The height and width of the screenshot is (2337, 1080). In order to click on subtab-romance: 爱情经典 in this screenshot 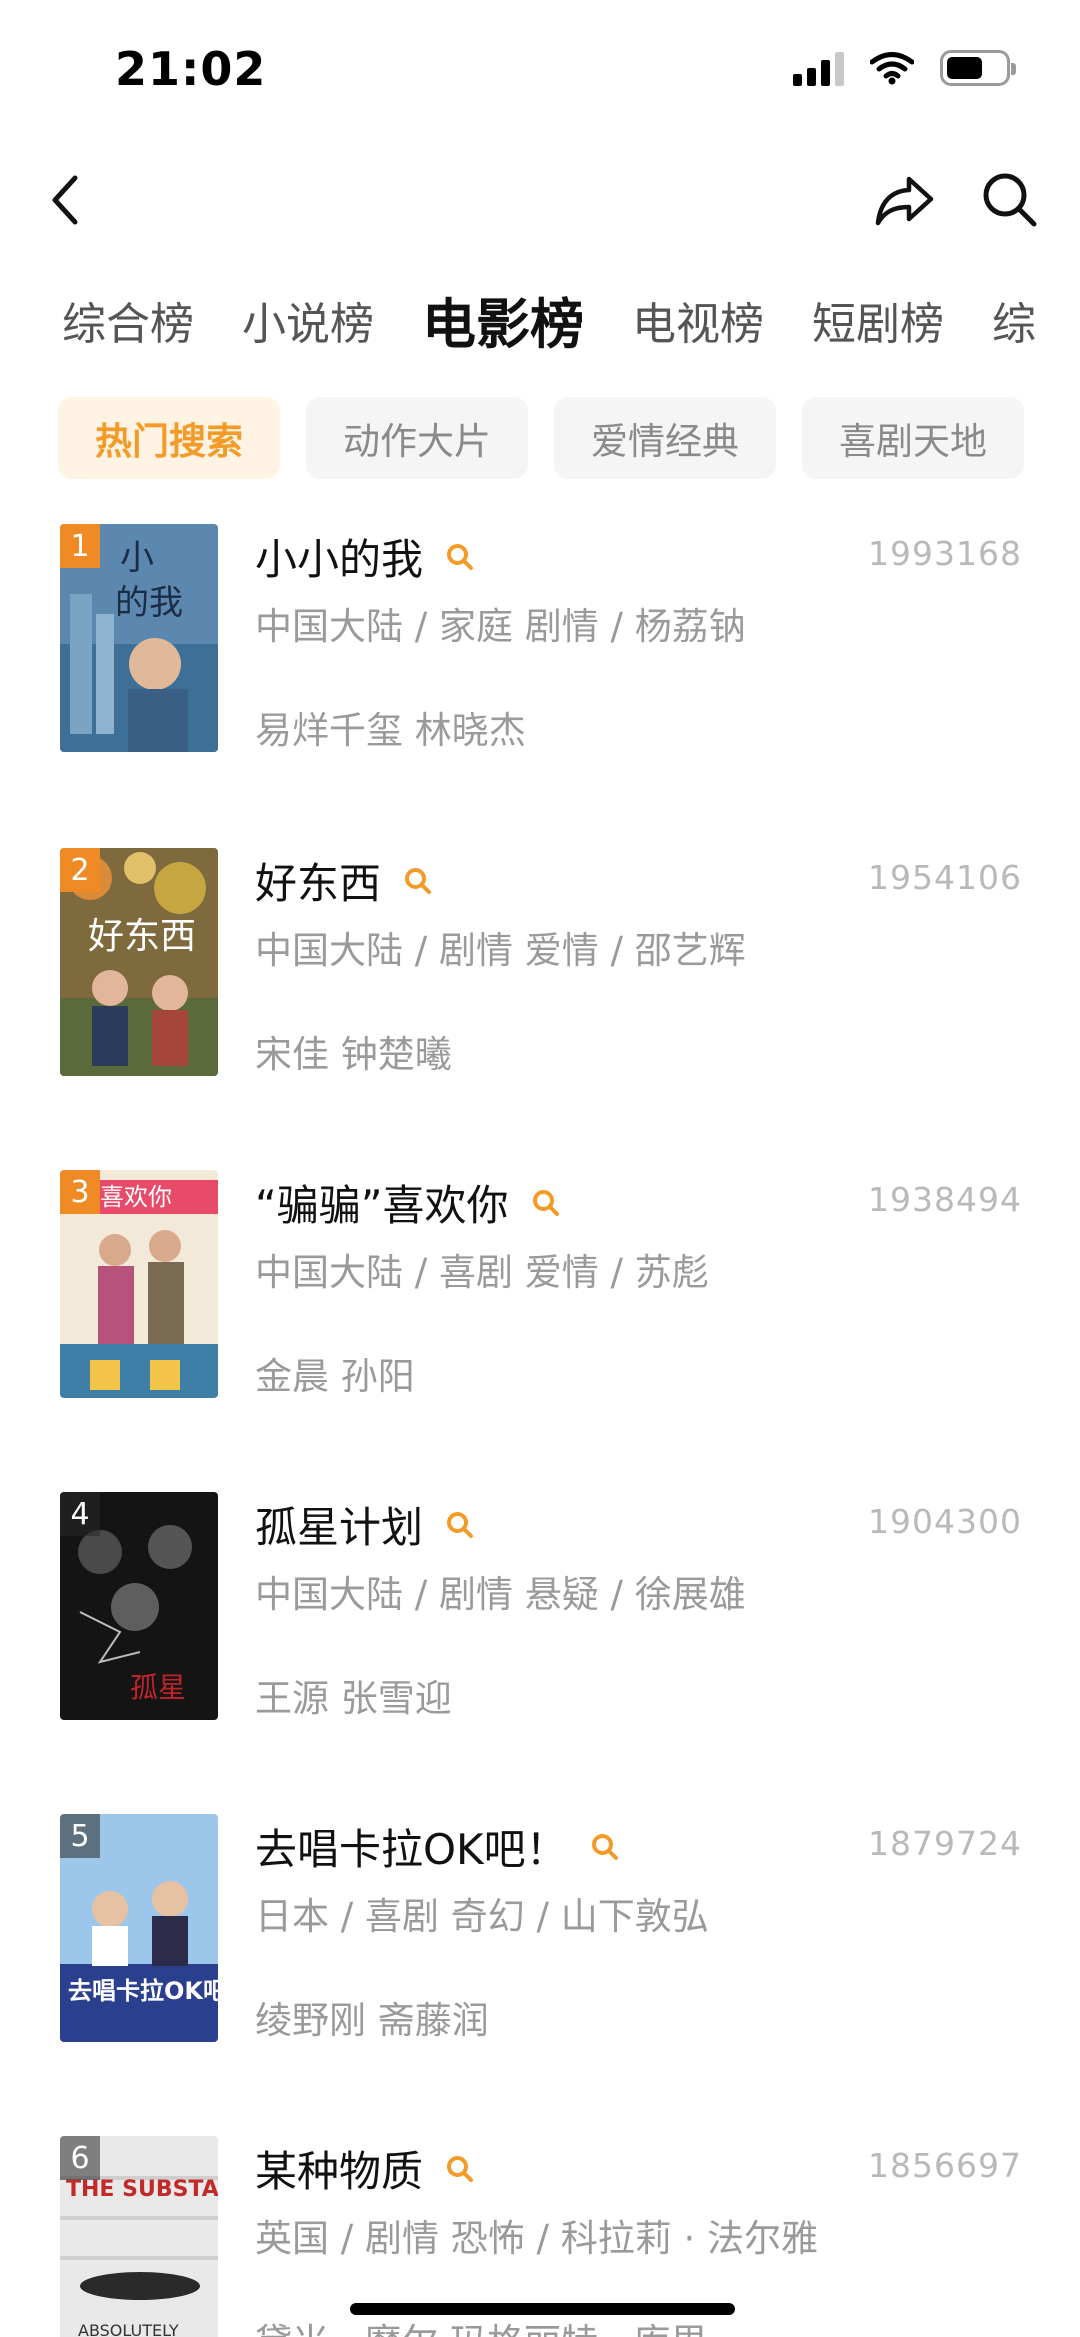, I will do `click(665, 438)`.